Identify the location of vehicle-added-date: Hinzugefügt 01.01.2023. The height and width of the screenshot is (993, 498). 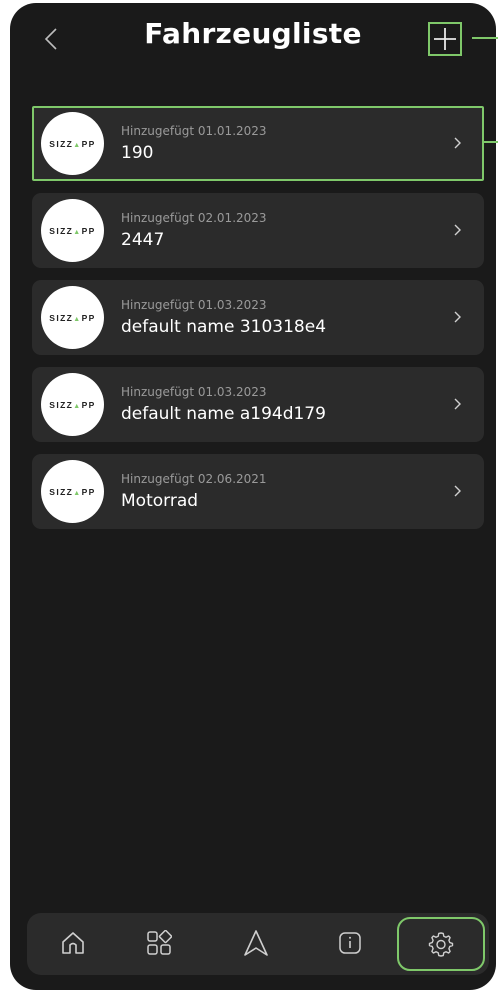
(194, 131).